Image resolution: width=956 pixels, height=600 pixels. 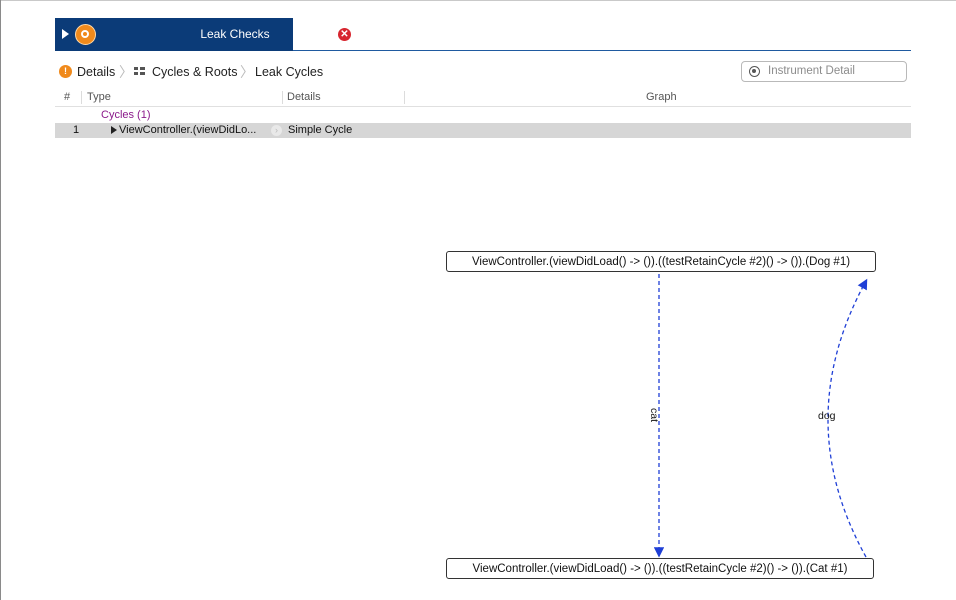 I want to click on cat-edge-label: cat, so click(x=654, y=415).